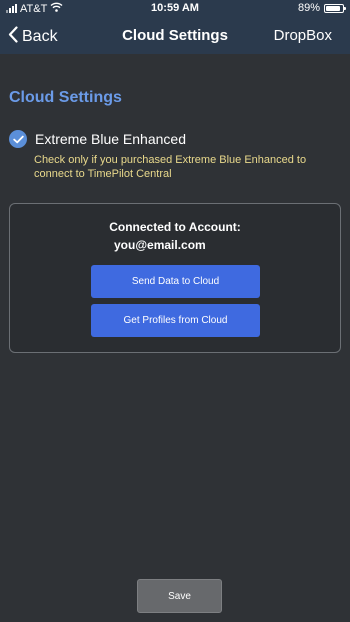 The height and width of the screenshot is (622, 350). I want to click on back-label: Back, so click(40, 36).